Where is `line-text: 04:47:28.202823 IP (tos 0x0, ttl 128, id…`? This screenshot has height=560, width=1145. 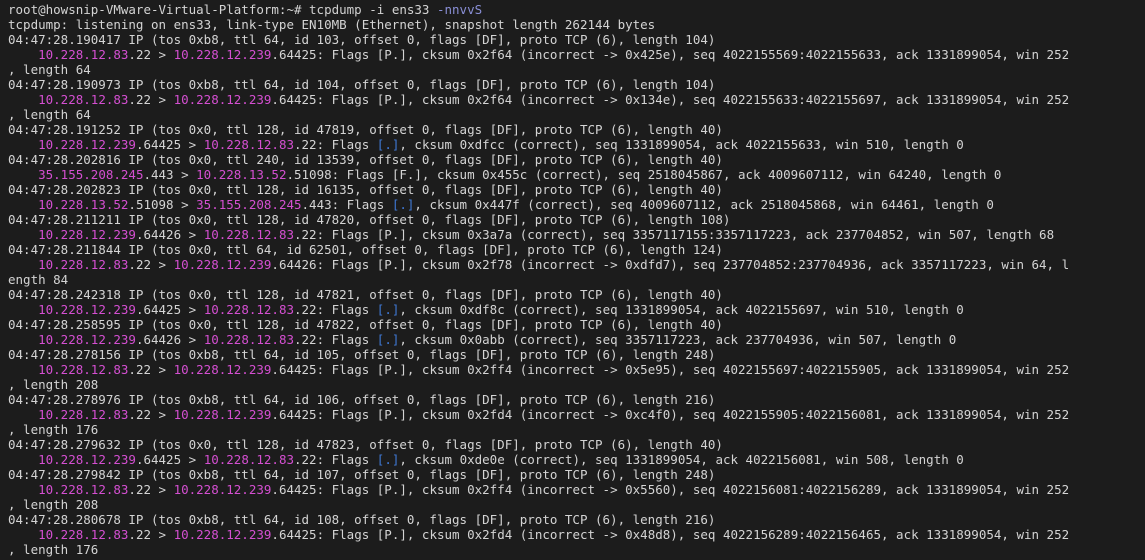 line-text: 04:47:28.202823 IP (tos 0x0, ttl 128, id… is located at coordinates (365, 189).